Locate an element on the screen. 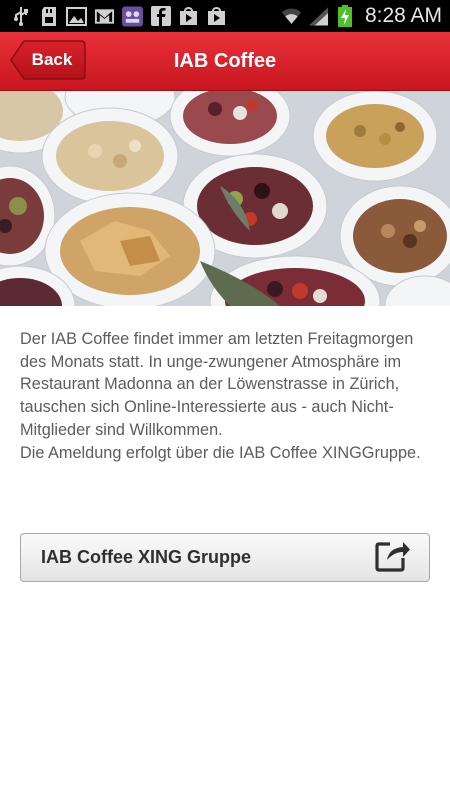 Image resolution: width=450 pixels, height=800 pixels. status-bar: 8:28 AM is located at coordinates (225, 16).